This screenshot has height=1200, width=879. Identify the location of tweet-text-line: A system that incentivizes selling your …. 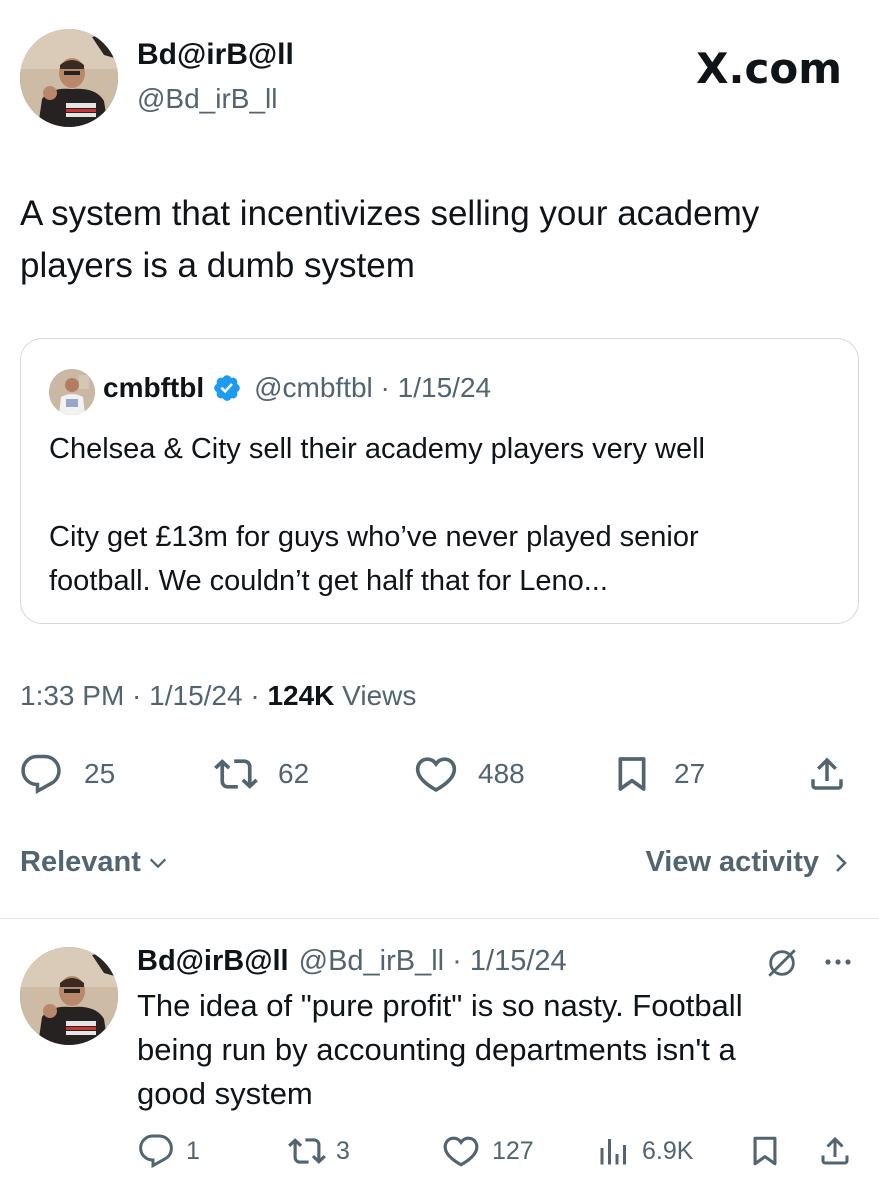
(390, 213).